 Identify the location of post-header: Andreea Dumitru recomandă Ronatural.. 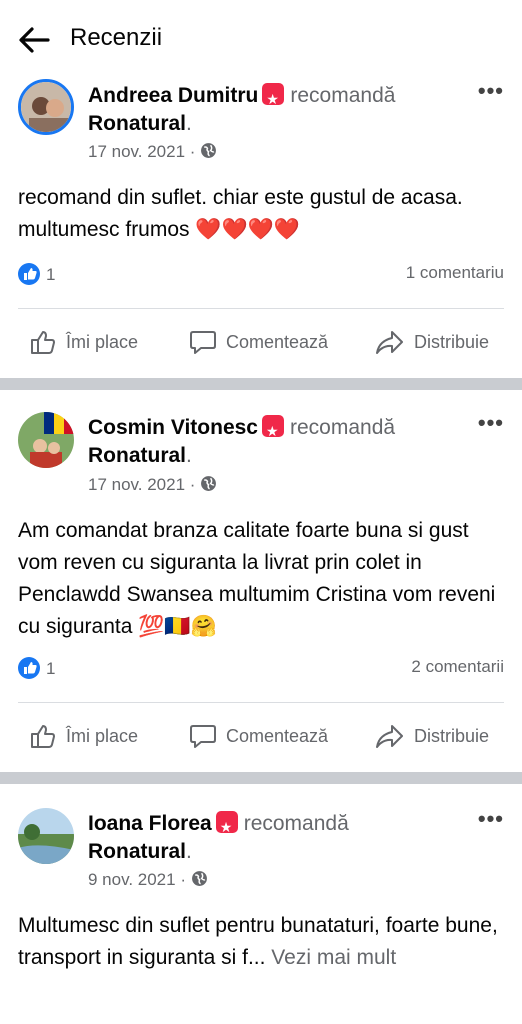
(278, 110).